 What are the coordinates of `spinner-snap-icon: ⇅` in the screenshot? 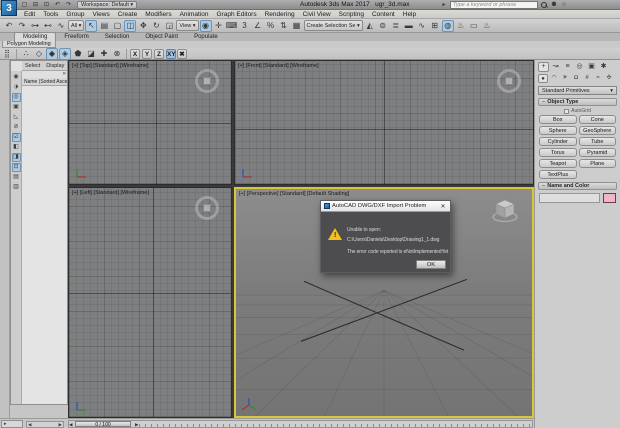 It's located at (284, 26).